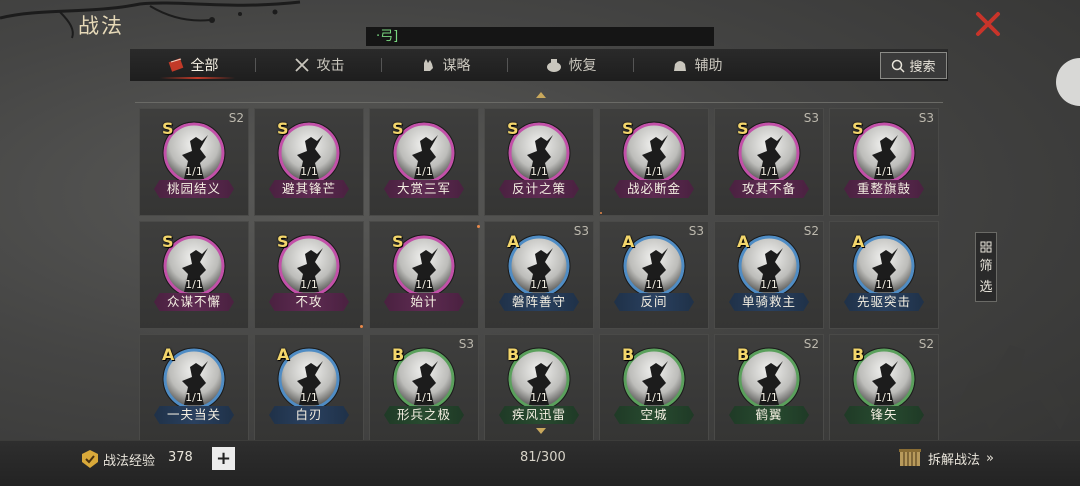 Image resolution: width=1080 pixels, height=486 pixels. Describe the element at coordinates (769, 302) in the screenshot. I see `skill-name: 单骑救主` at that location.